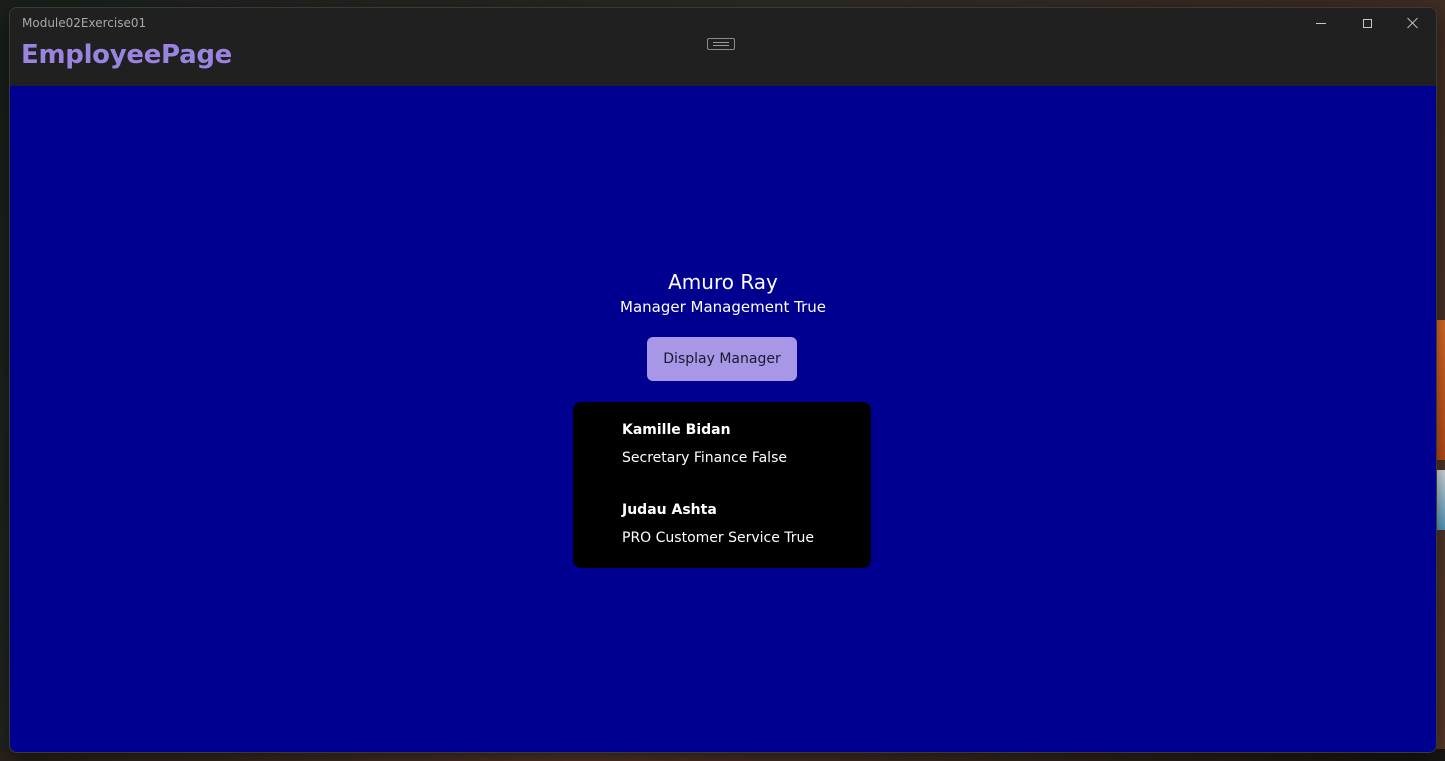 This screenshot has width=1445, height=761. What do you see at coordinates (722, 359) in the screenshot?
I see `display-manager-button: Display Manager` at bounding box center [722, 359].